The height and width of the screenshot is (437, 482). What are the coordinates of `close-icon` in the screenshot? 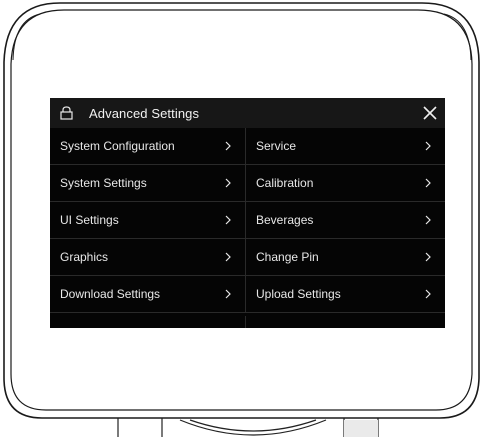 It's located at (430, 113).